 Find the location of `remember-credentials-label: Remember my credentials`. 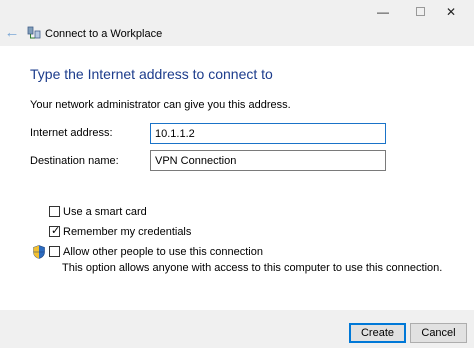

remember-credentials-label: Remember my credentials is located at coordinates (127, 232).